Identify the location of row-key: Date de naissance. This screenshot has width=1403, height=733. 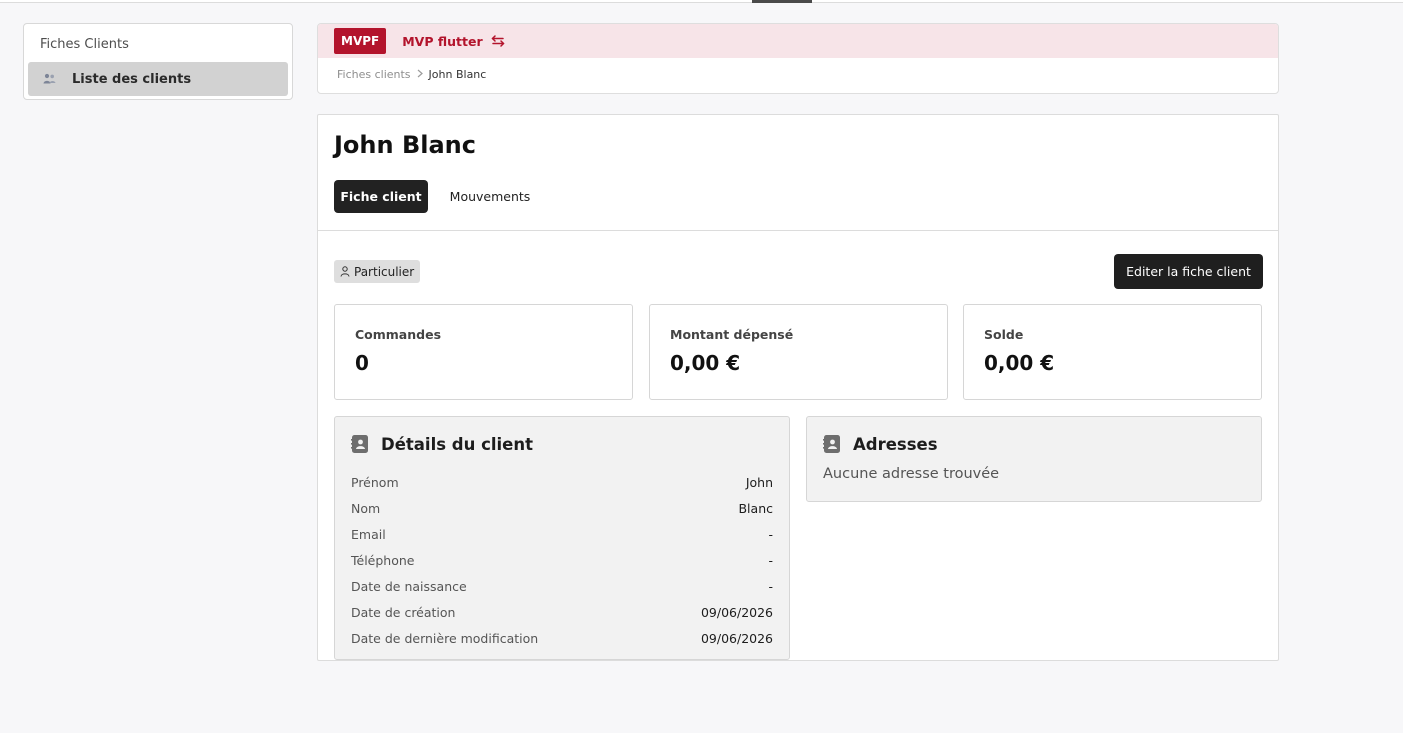
(409, 586).